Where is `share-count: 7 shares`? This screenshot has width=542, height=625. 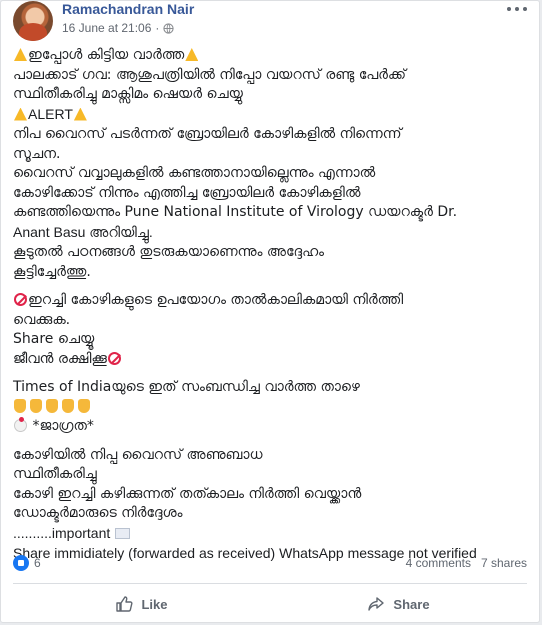 share-count: 7 shares is located at coordinates (504, 563).